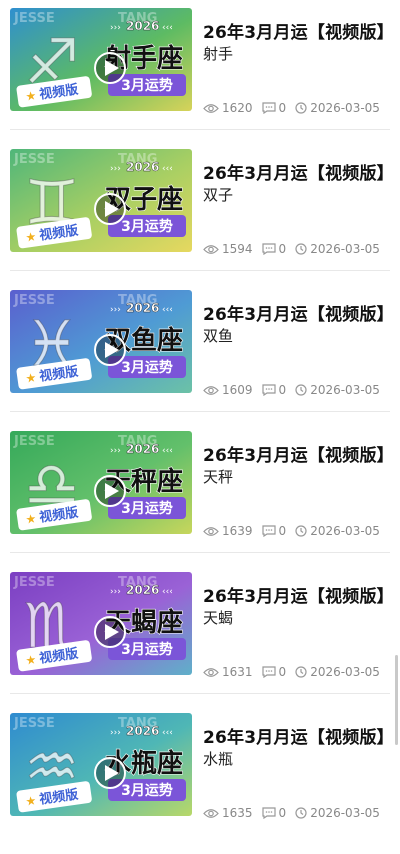 The height and width of the screenshot is (854, 400). I want to click on video-thumbnail: JESSE TANG ♎ 2026 ››› ‹‹‹ 天秤座 3月运势 ★ 视频版, so click(101, 482).